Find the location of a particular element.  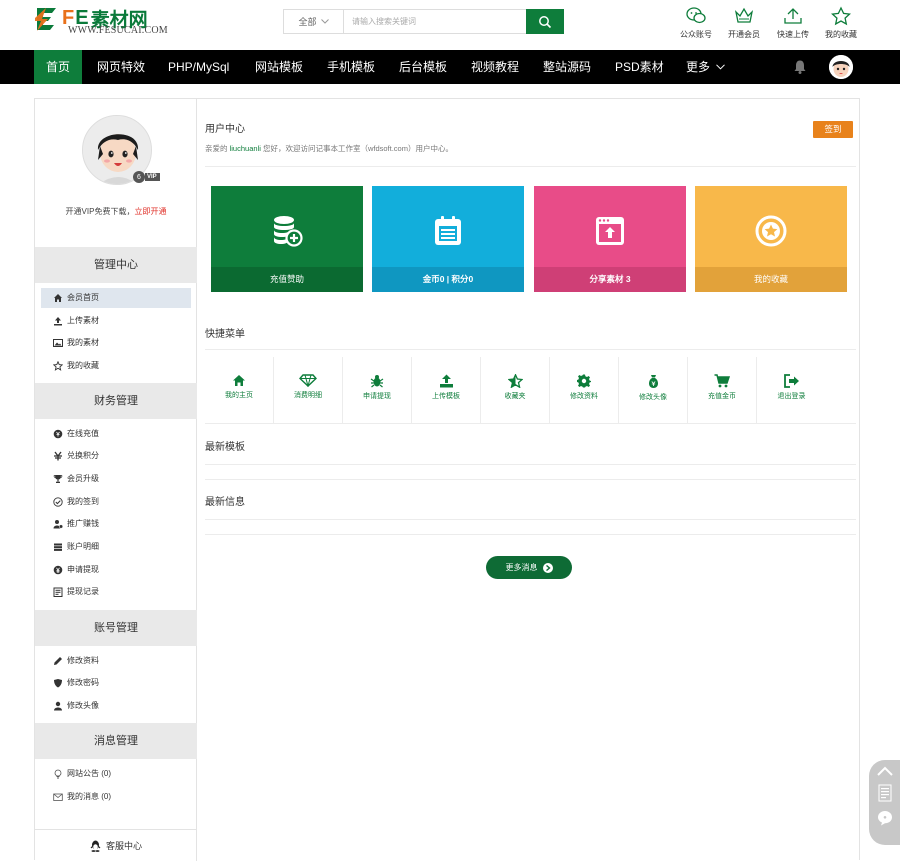

sidebar-item-member-home: 会员首页 is located at coordinates (116, 298).